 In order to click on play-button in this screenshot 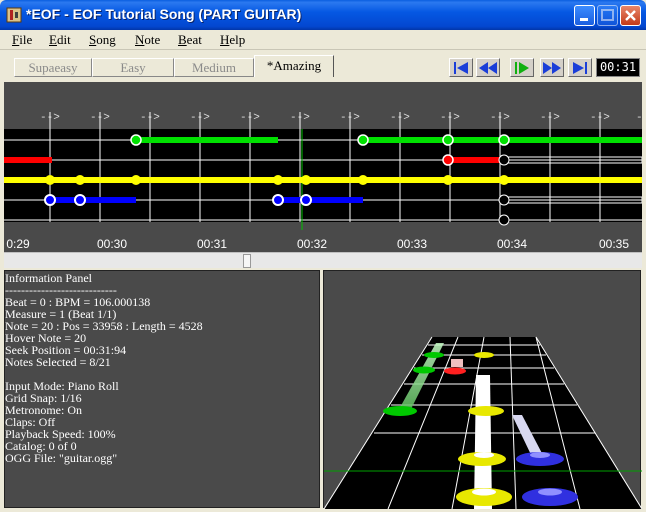, I will do `click(522, 67)`.